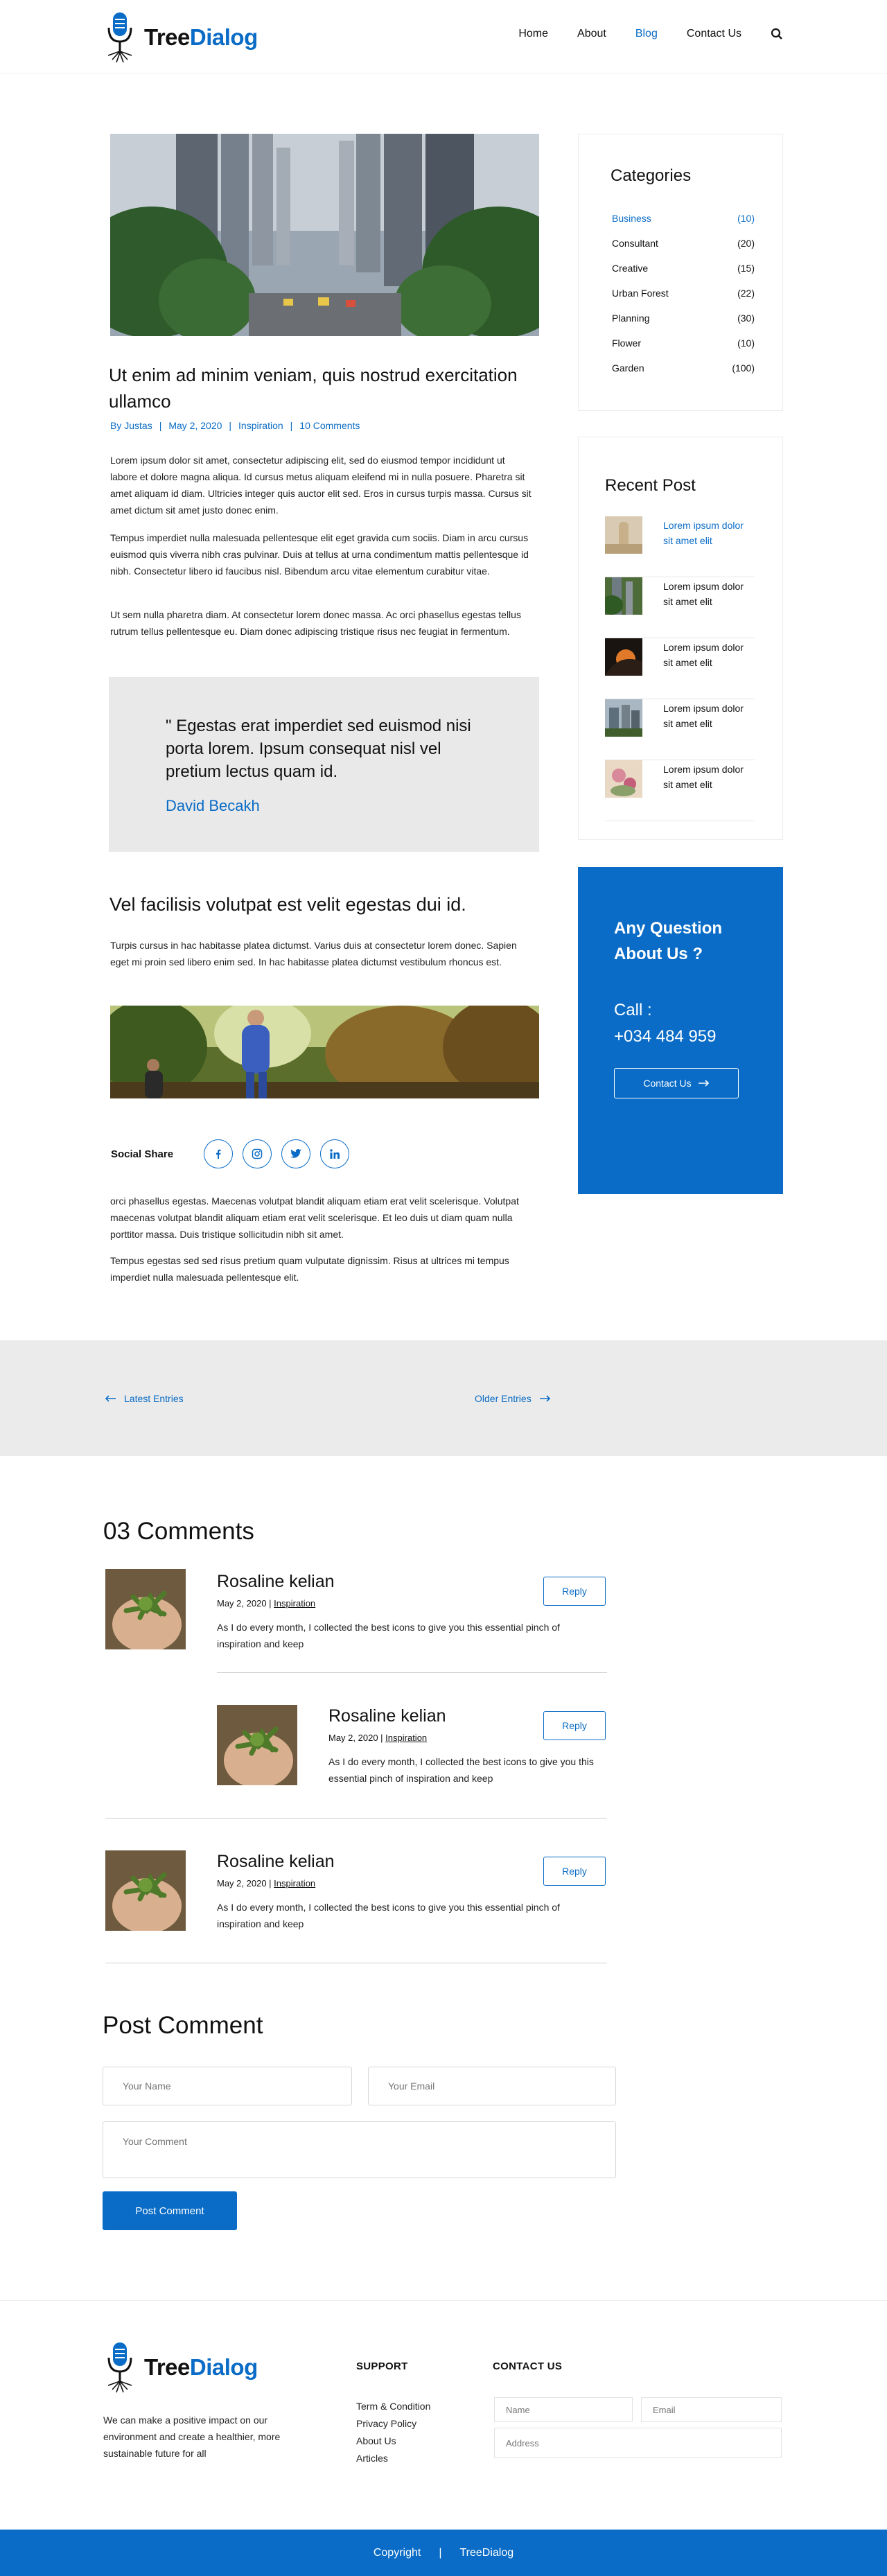  What do you see at coordinates (170, 2210) in the screenshot?
I see `post-comment-button: Post Comment` at bounding box center [170, 2210].